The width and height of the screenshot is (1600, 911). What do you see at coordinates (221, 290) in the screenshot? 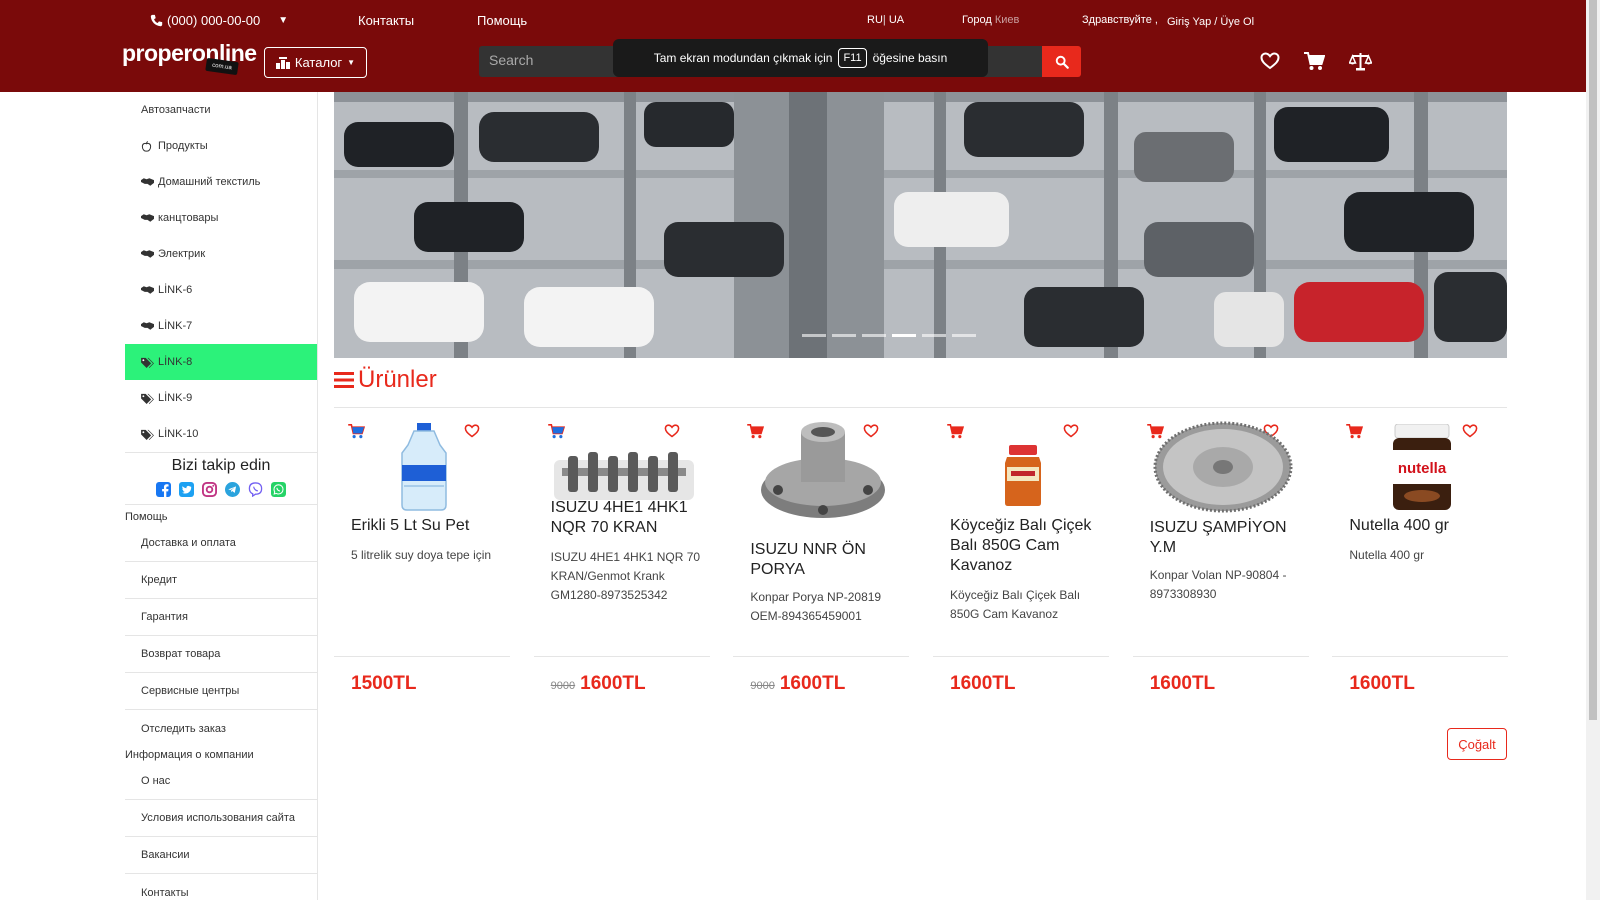
I see `sidebar-category: LİNK-6` at bounding box center [221, 290].